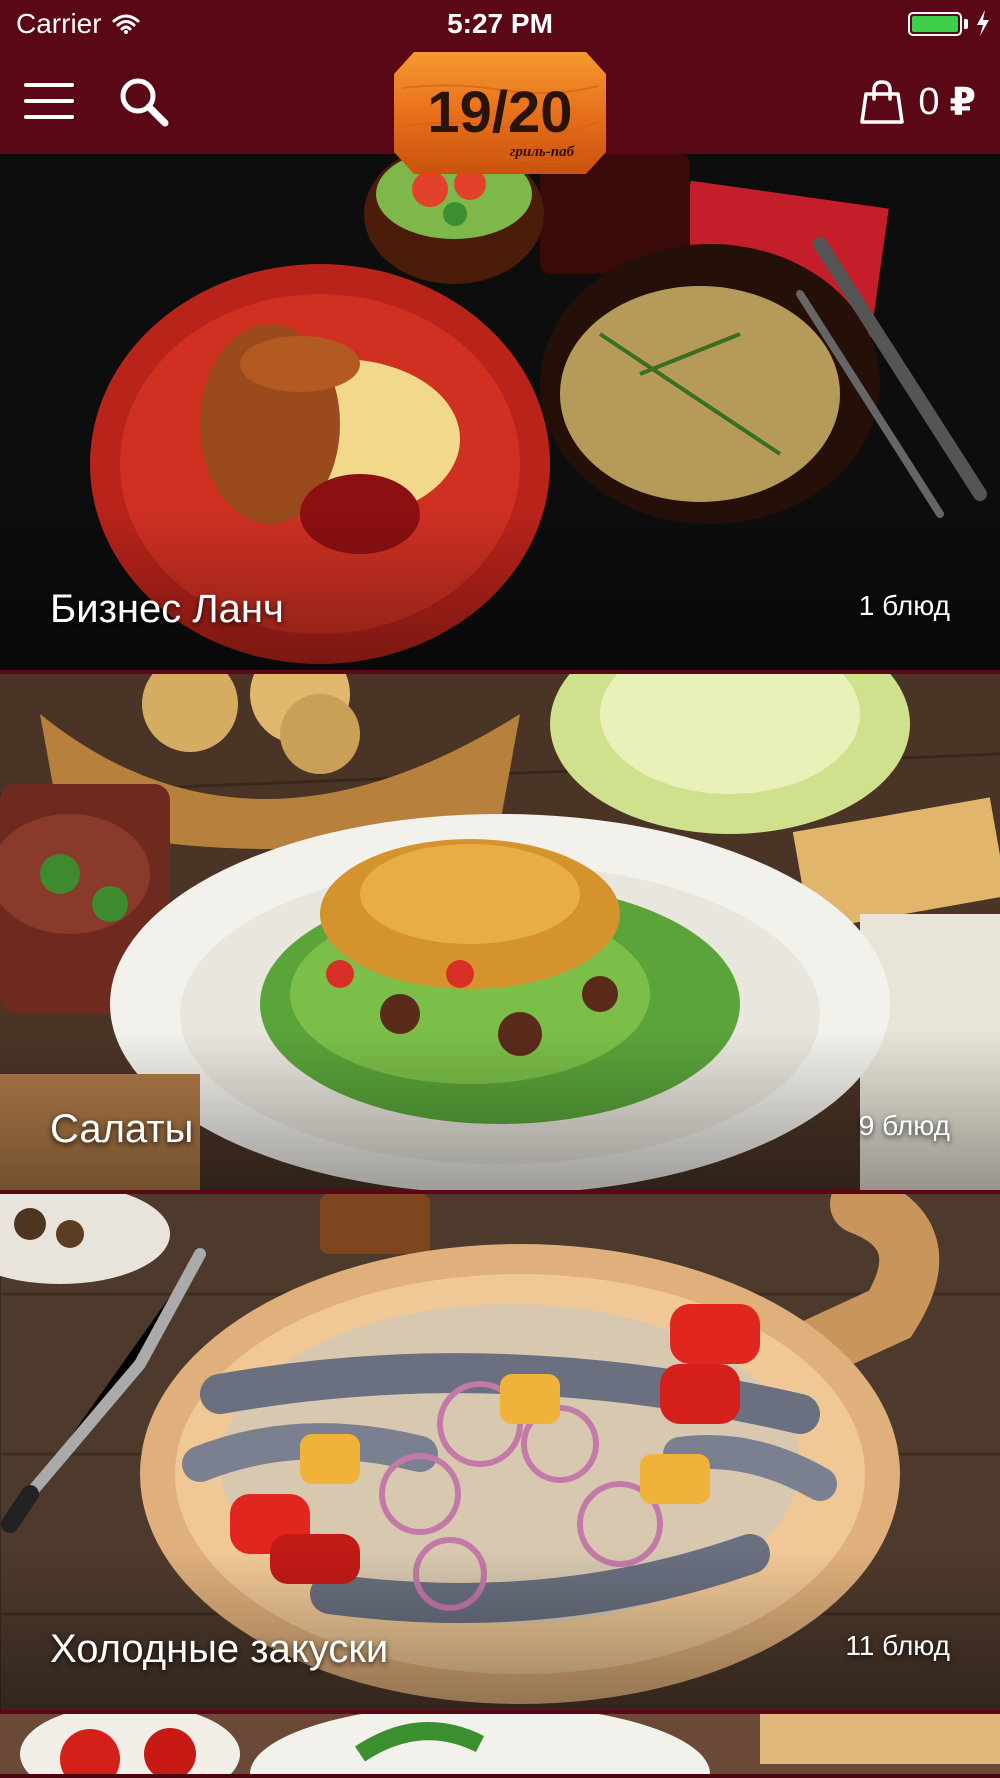 The image size is (1000, 1778). I want to click on category-photo-next, so click(500, 1744).